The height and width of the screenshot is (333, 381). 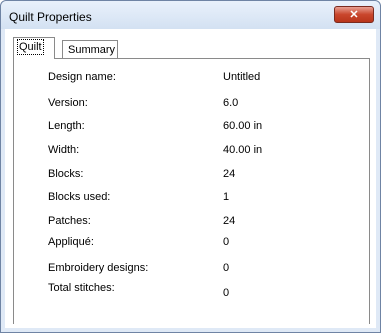 What do you see at coordinates (191, 270) in the screenshot?
I see `property-row-embroidery-designs: Embroidery designs: 0` at bounding box center [191, 270].